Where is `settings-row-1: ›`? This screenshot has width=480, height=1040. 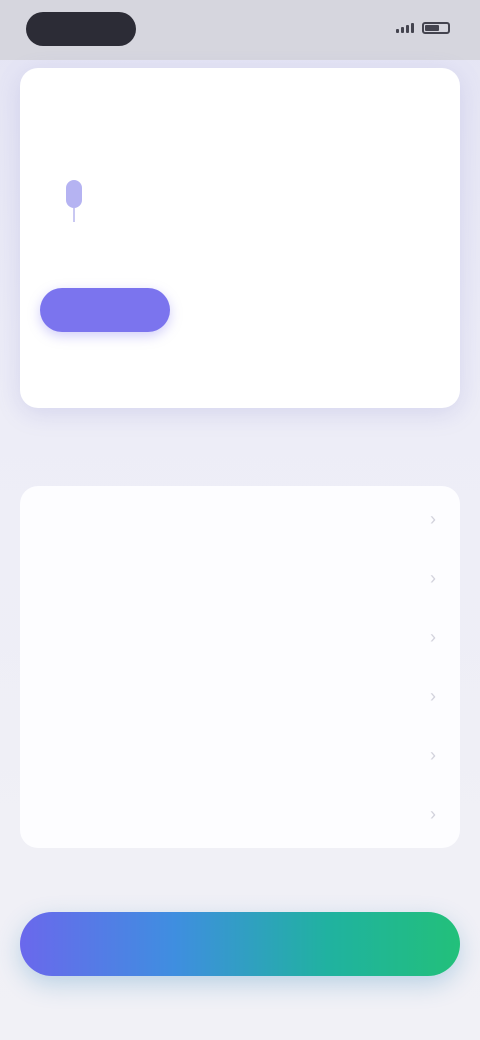 settings-row-1: › is located at coordinates (240, 519).